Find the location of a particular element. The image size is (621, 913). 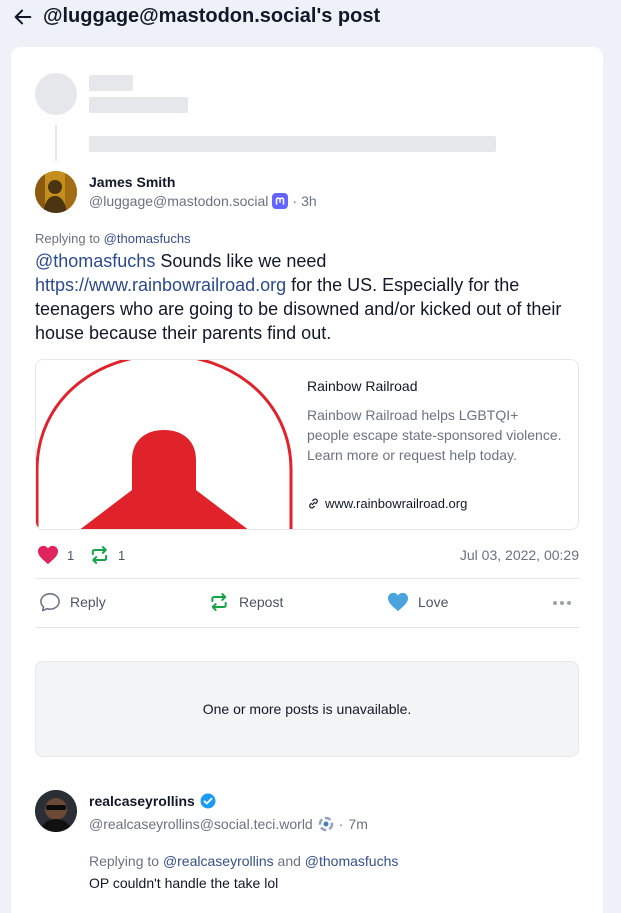

post-text-1: Sounds like we need is located at coordinates (241, 261).